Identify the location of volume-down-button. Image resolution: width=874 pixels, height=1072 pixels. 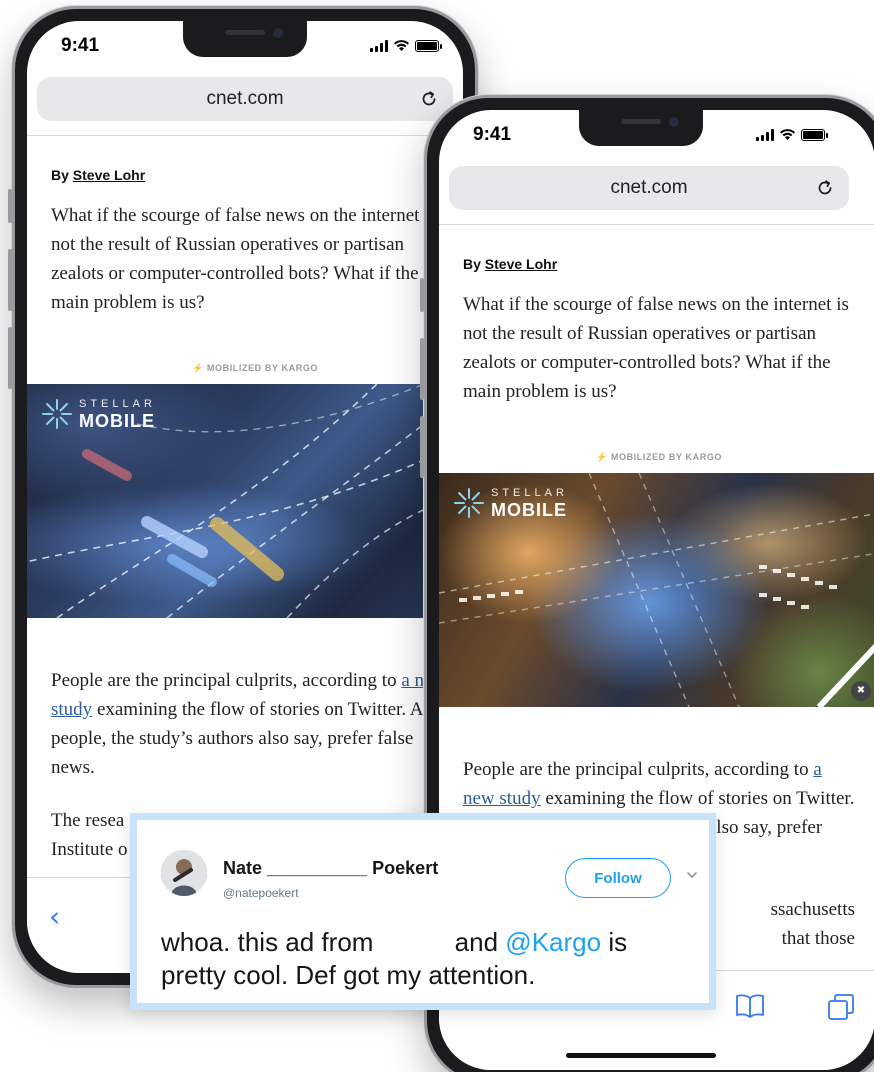
(10, 358).